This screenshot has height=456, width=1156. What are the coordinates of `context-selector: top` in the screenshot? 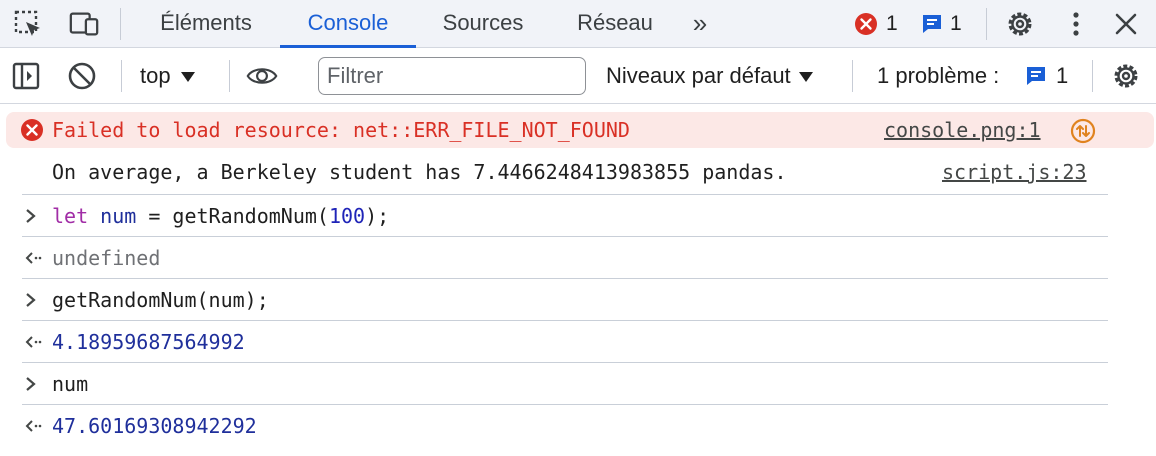 It's located at (167, 76).